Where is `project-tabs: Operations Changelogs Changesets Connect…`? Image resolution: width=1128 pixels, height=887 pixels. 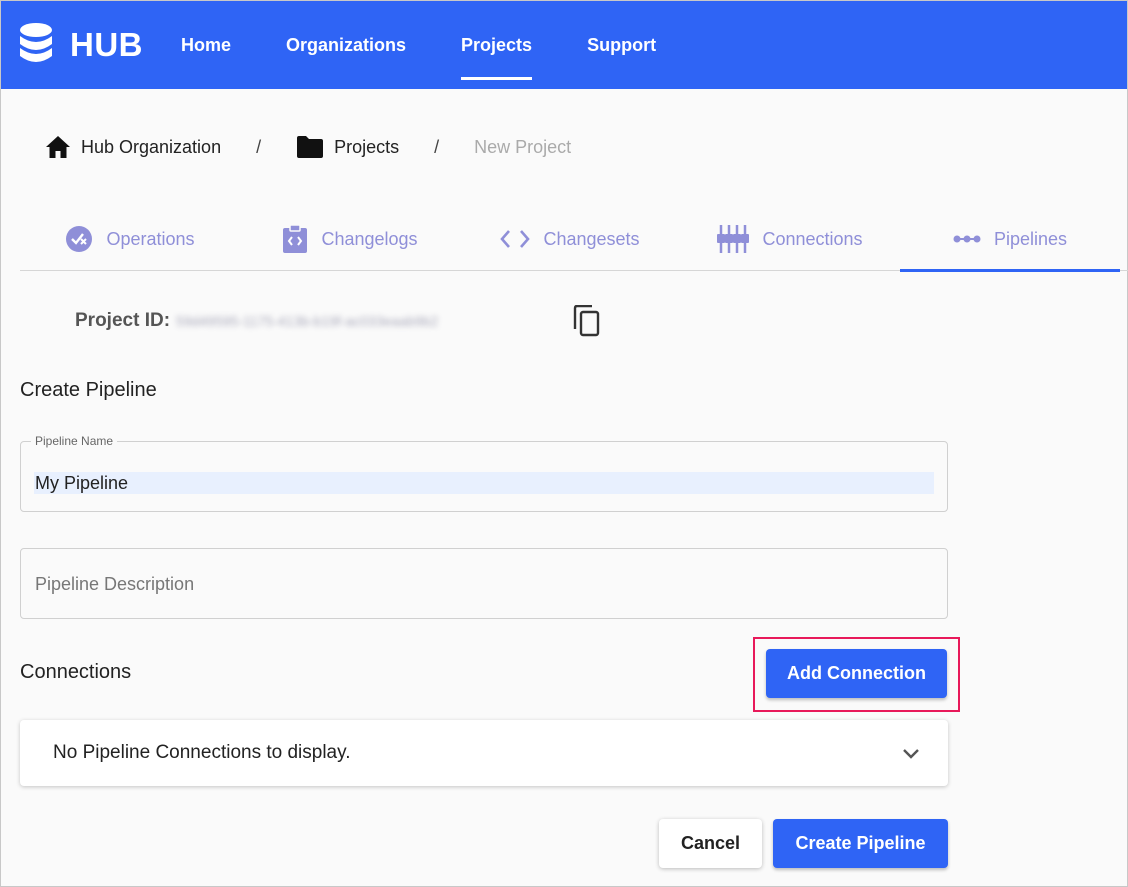 project-tabs: Operations Changelogs Changesets Connect… is located at coordinates (574, 240).